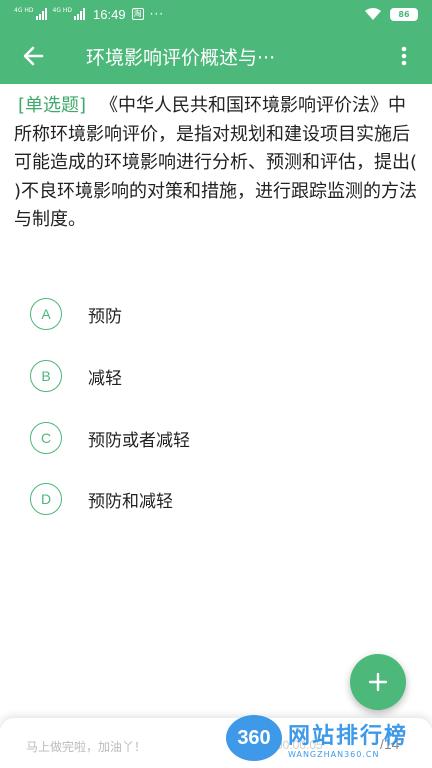 The image size is (432, 768). What do you see at coordinates (109, 14) in the screenshot?
I see `status-time: 16:49` at bounding box center [109, 14].